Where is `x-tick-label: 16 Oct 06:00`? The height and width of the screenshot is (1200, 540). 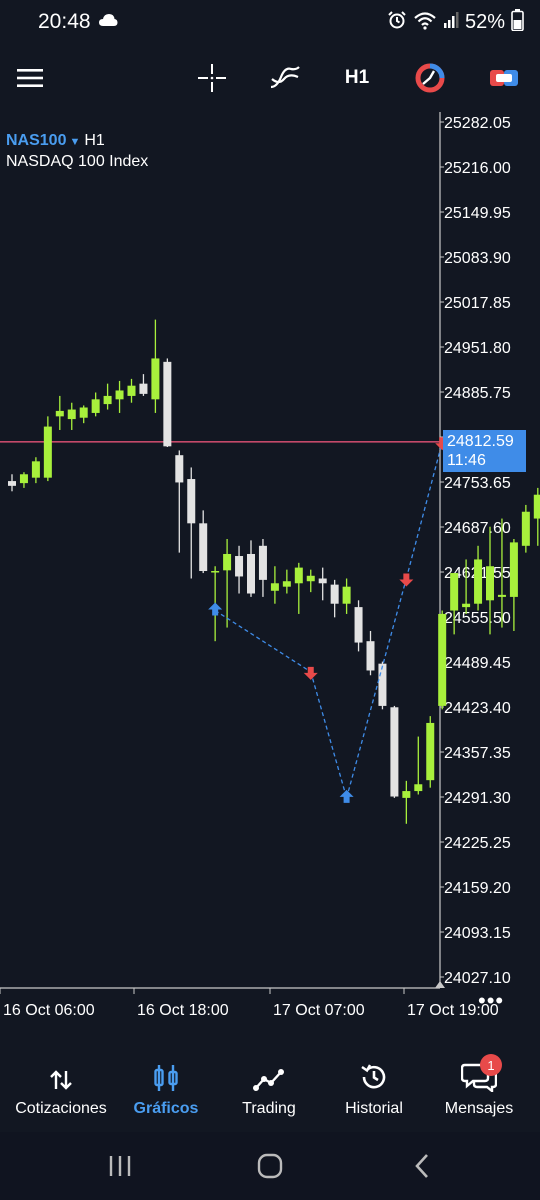 x-tick-label: 16 Oct 06:00 is located at coordinates (49, 1010).